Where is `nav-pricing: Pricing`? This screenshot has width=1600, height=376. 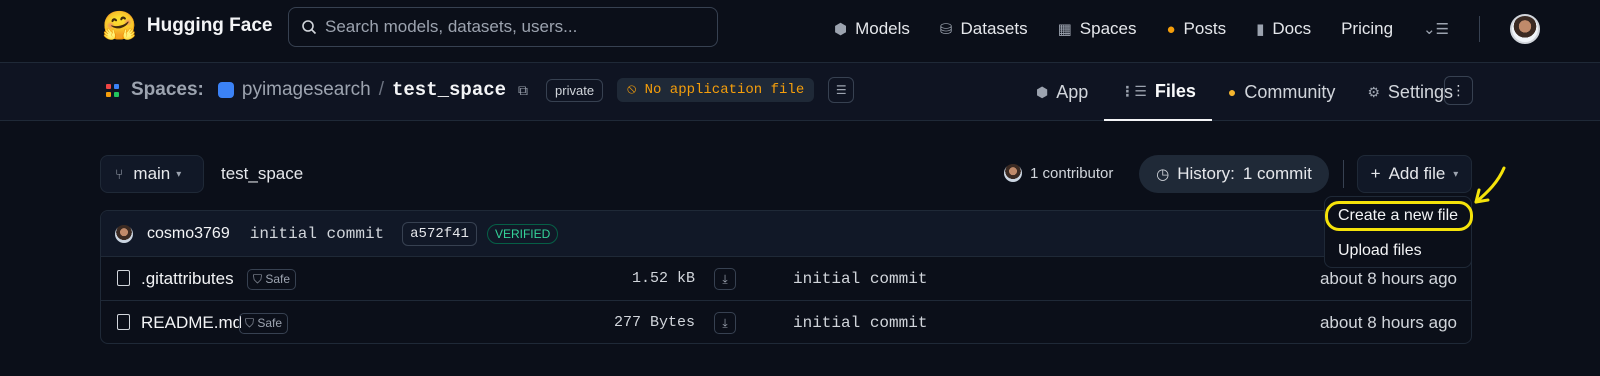 nav-pricing: Pricing is located at coordinates (1367, 29).